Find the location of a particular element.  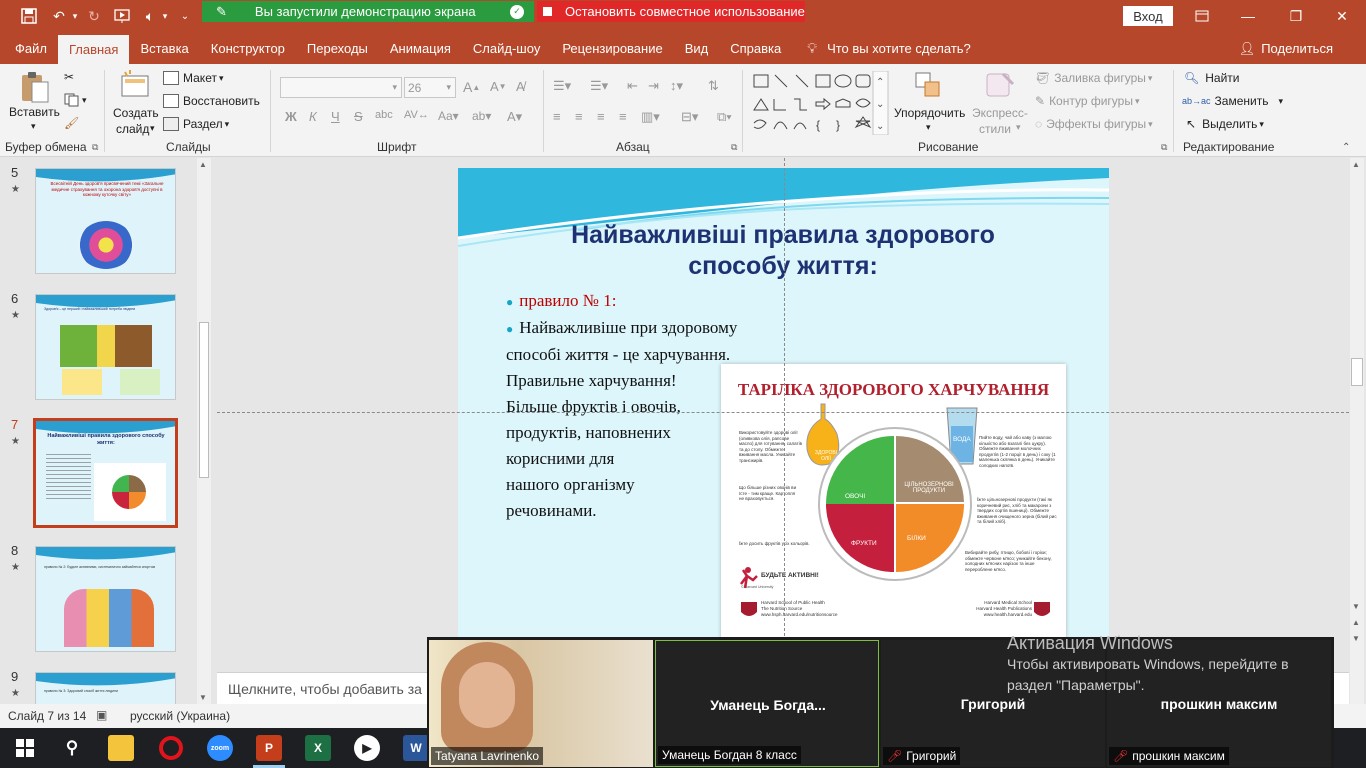

strikethrough-button: S is located at coordinates (358, 116).